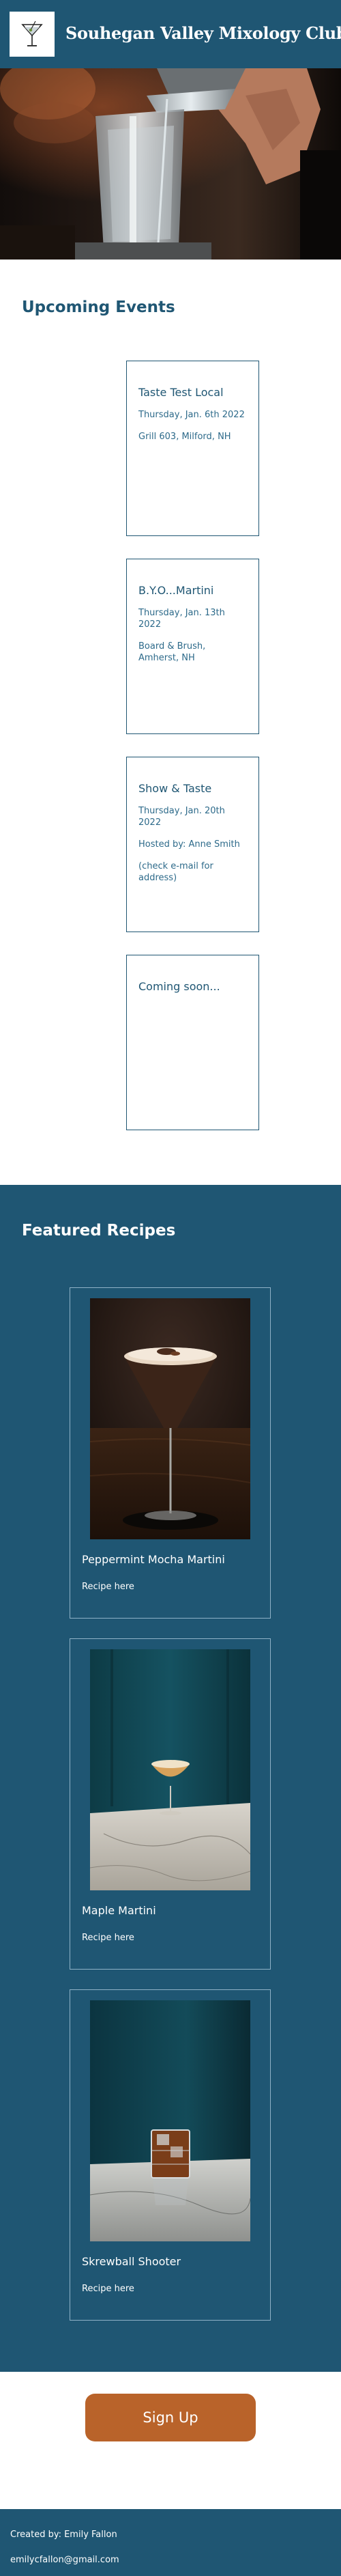 The height and width of the screenshot is (2576, 341). Describe the element at coordinates (170, 1419) in the screenshot. I see `peppermint-mocha-martini-photo` at that location.